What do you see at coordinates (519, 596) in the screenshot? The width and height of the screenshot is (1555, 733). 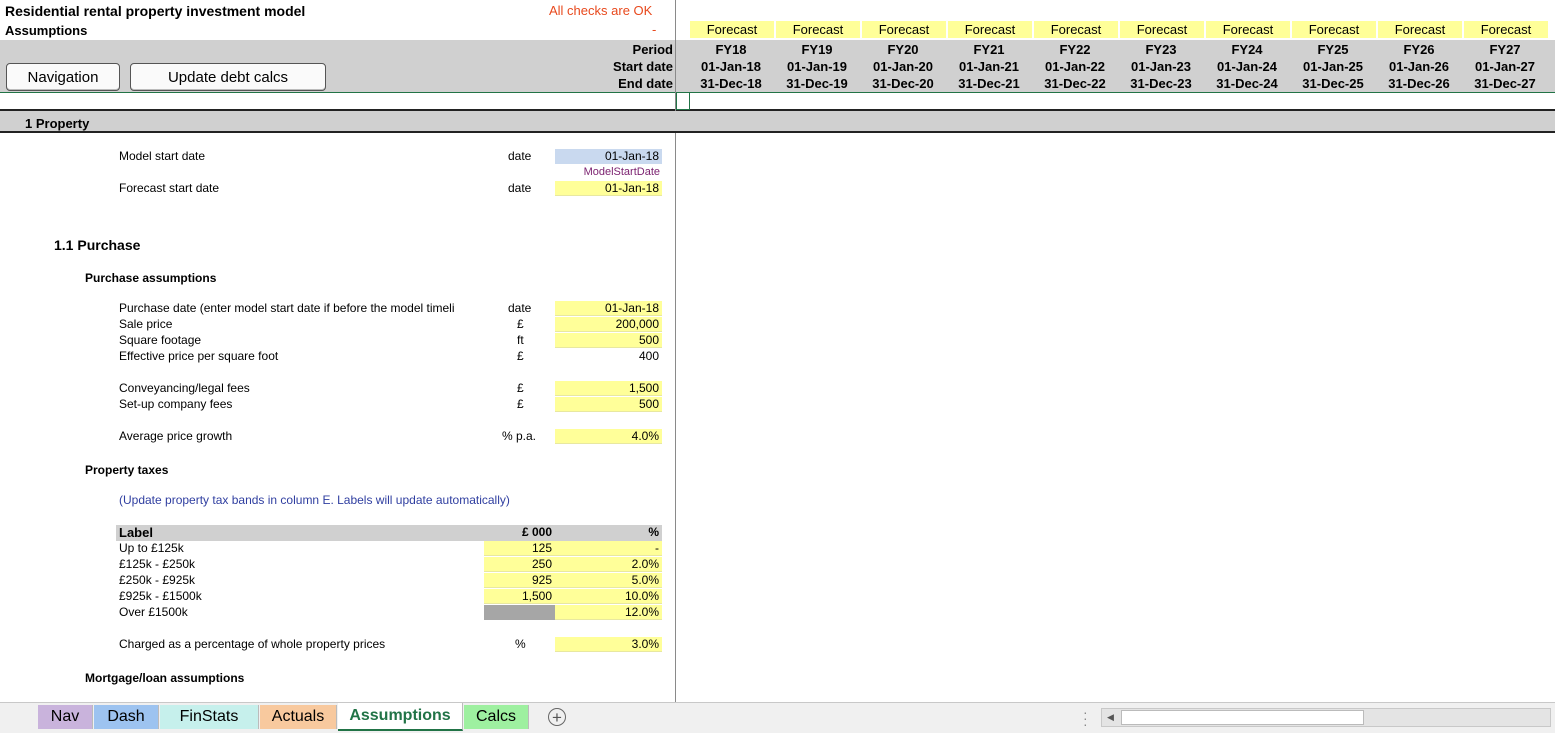 I see `tax-band-threshold: 1,500` at bounding box center [519, 596].